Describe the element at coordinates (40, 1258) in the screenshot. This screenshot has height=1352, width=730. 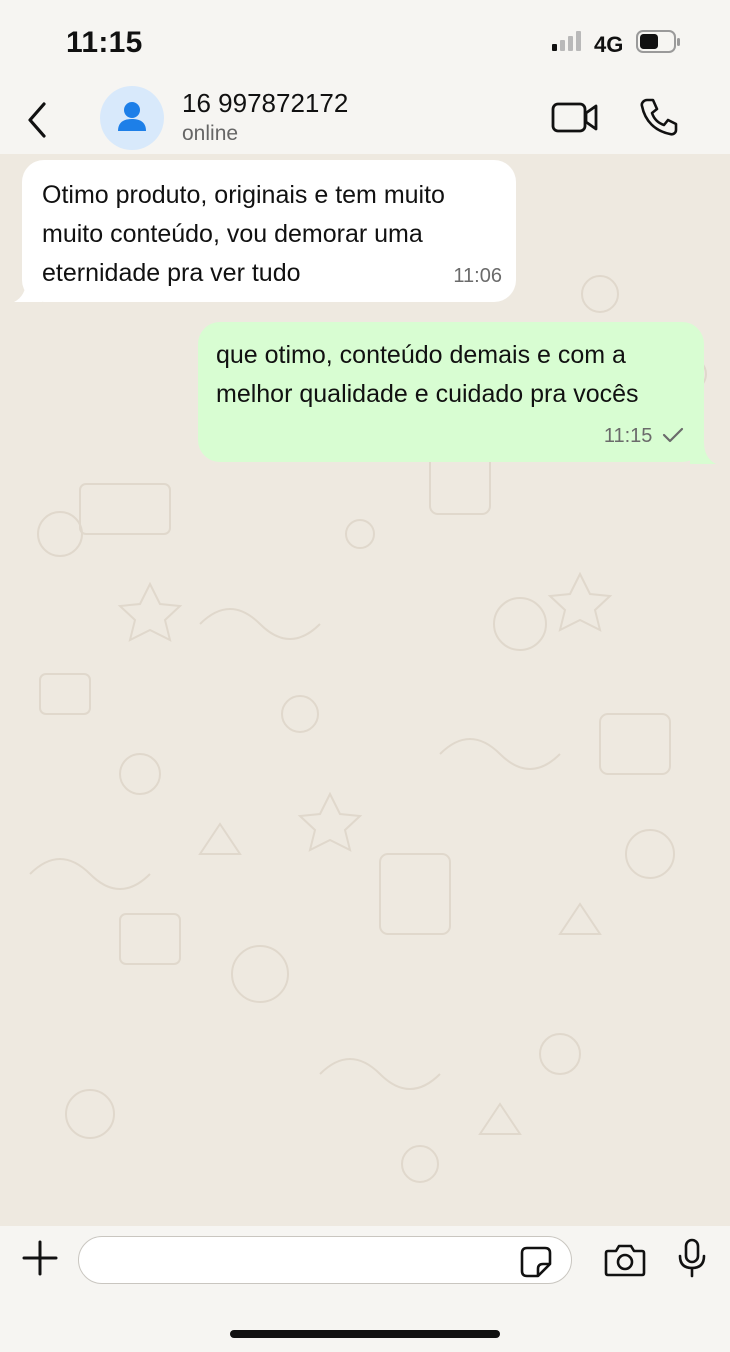
I see `plus-icon` at that location.